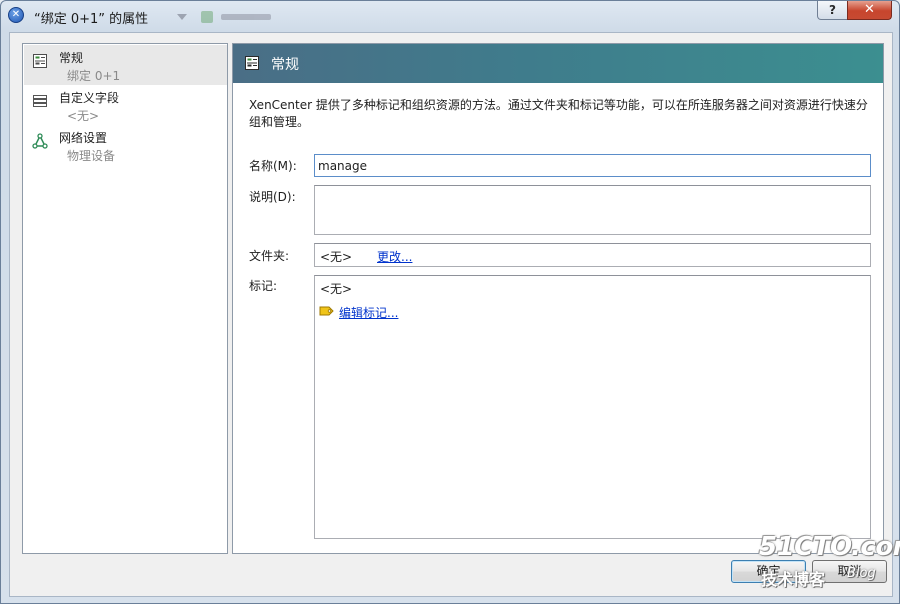 The width and height of the screenshot is (900, 604). I want to click on close-button: ✕, so click(869, 10).